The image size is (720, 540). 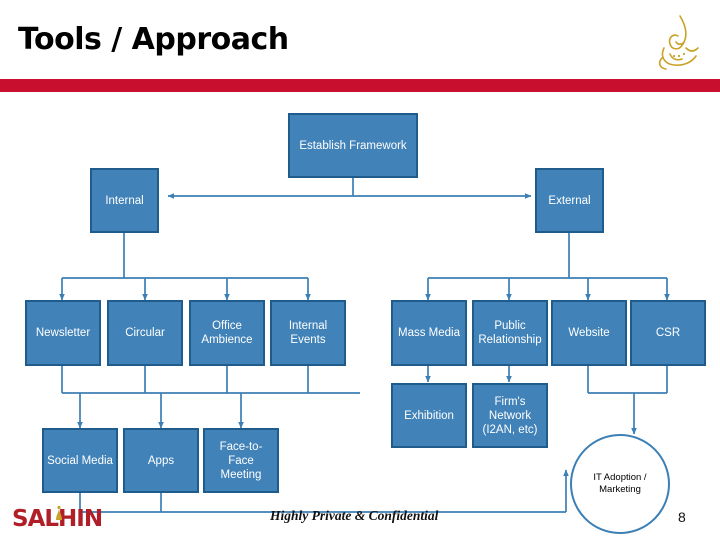 I want to click on node-label: Firm's Network (I2AN, etc), so click(x=510, y=415).